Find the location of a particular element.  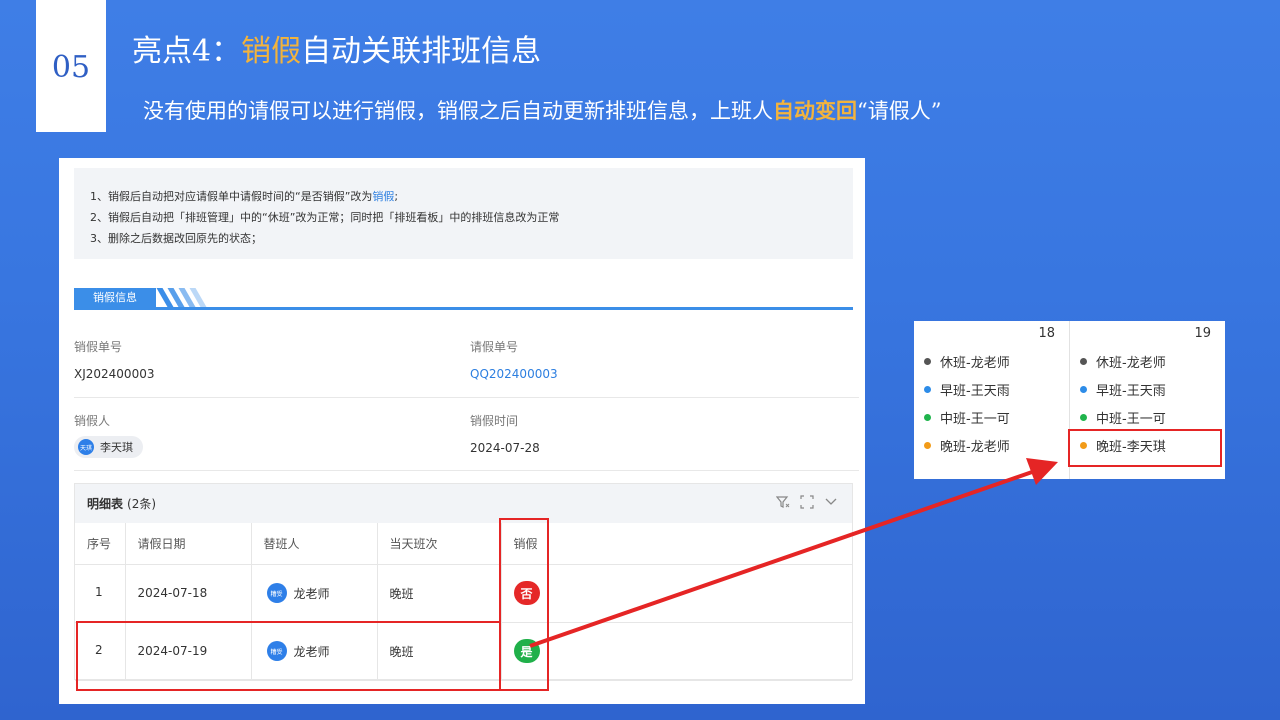

annotation-arrow is located at coordinates (793, 553).